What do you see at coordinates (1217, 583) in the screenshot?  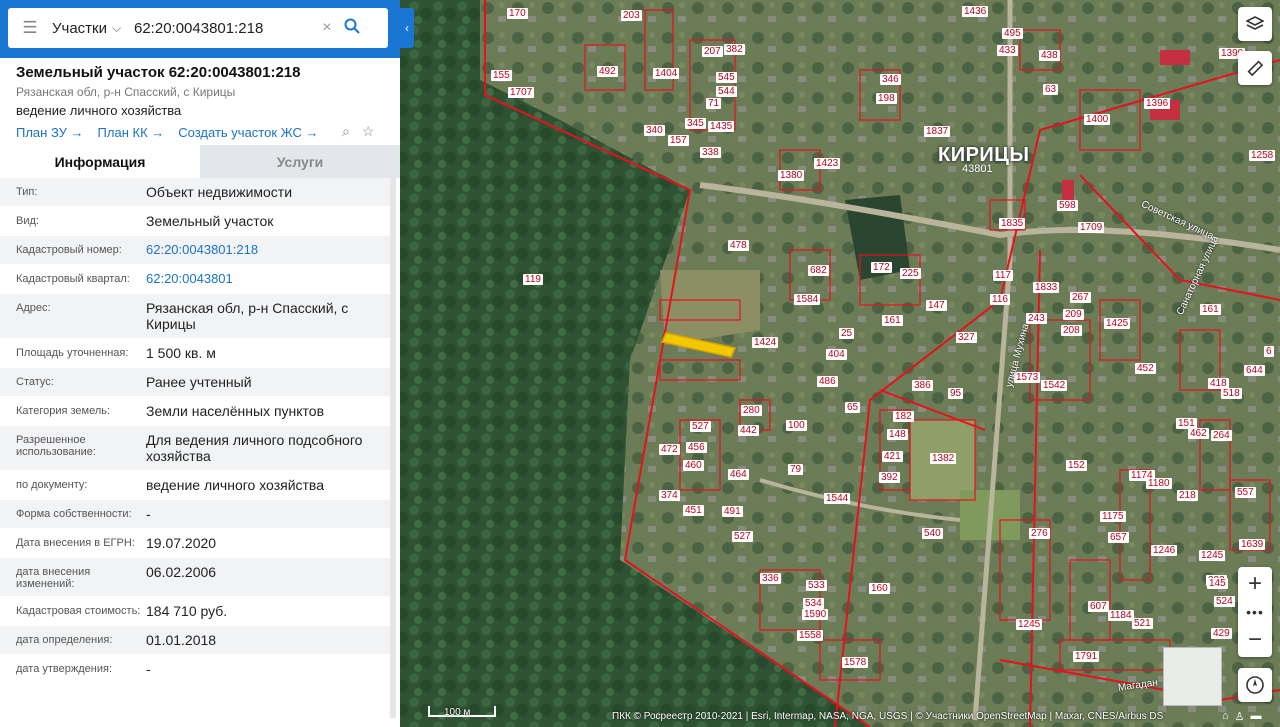 I see `plot-number-label: 145` at bounding box center [1217, 583].